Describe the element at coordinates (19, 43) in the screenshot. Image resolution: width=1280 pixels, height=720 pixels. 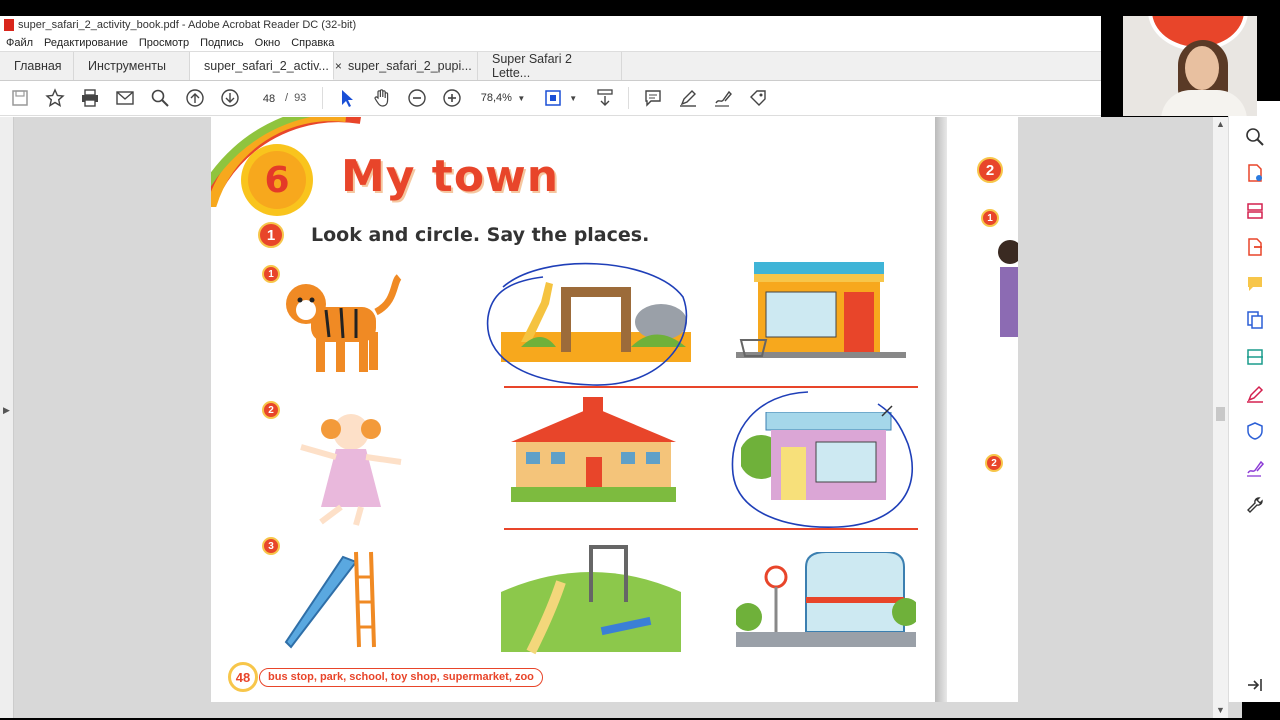
I see `menu-file: Файл` at that location.